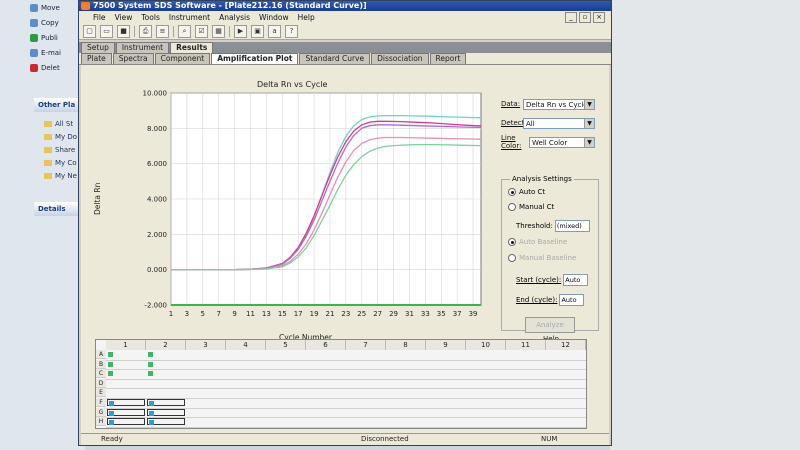 The image size is (800, 450). I want to click on tab-dissociation: Dissociation, so click(400, 58).